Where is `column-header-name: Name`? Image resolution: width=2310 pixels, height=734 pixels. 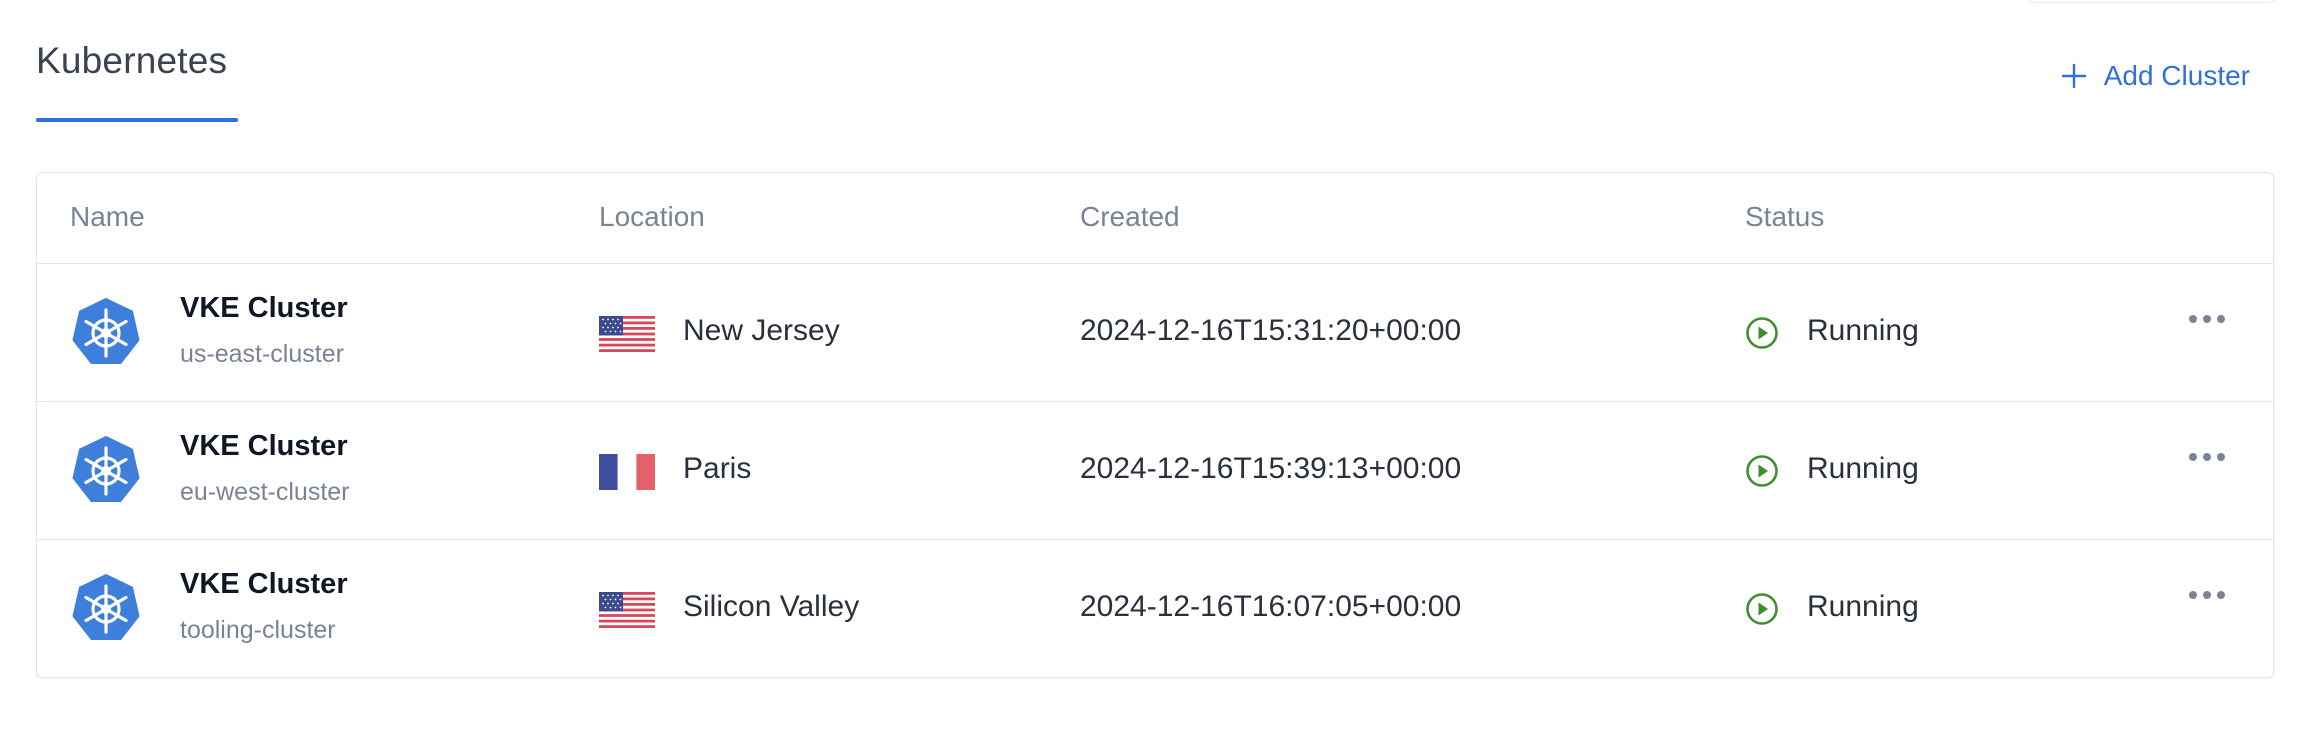 column-header-name: Name is located at coordinates (107, 217).